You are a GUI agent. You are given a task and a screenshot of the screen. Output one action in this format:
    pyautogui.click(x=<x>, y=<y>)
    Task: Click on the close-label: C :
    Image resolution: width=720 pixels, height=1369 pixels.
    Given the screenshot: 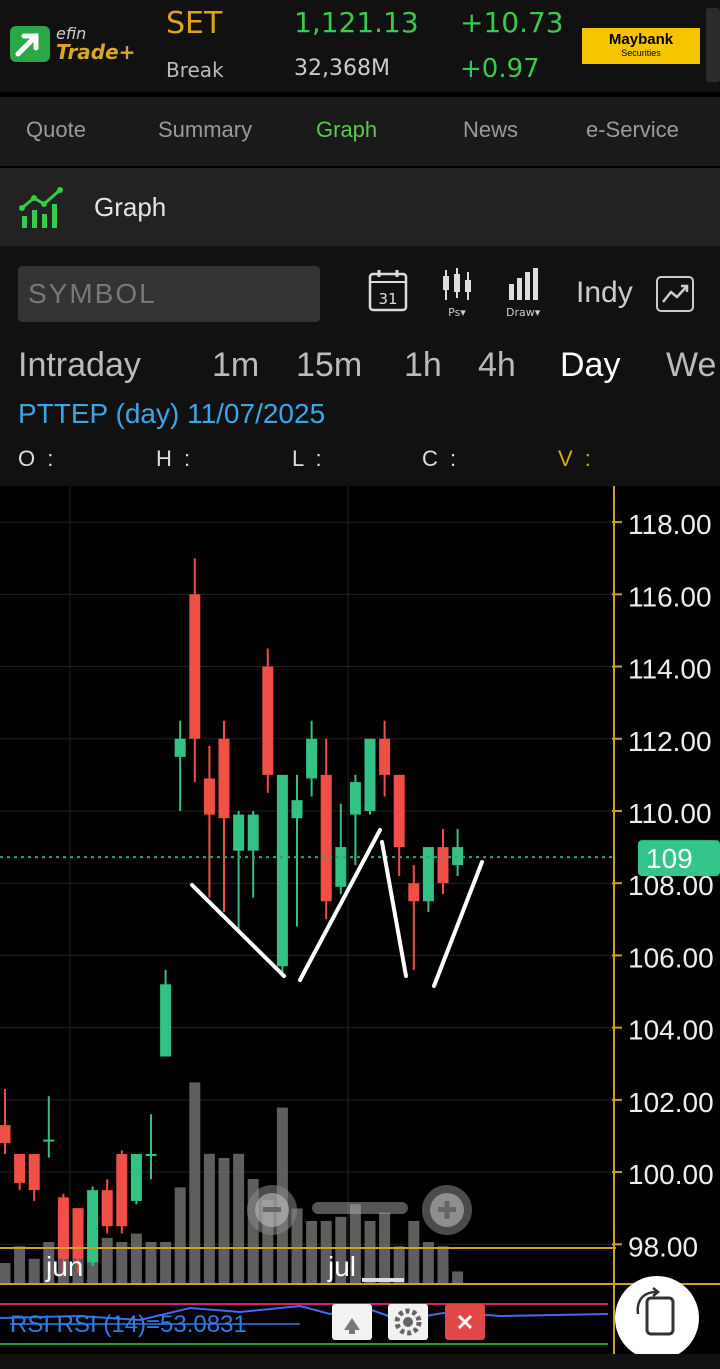 What is the action you would take?
    pyautogui.click(x=441, y=458)
    